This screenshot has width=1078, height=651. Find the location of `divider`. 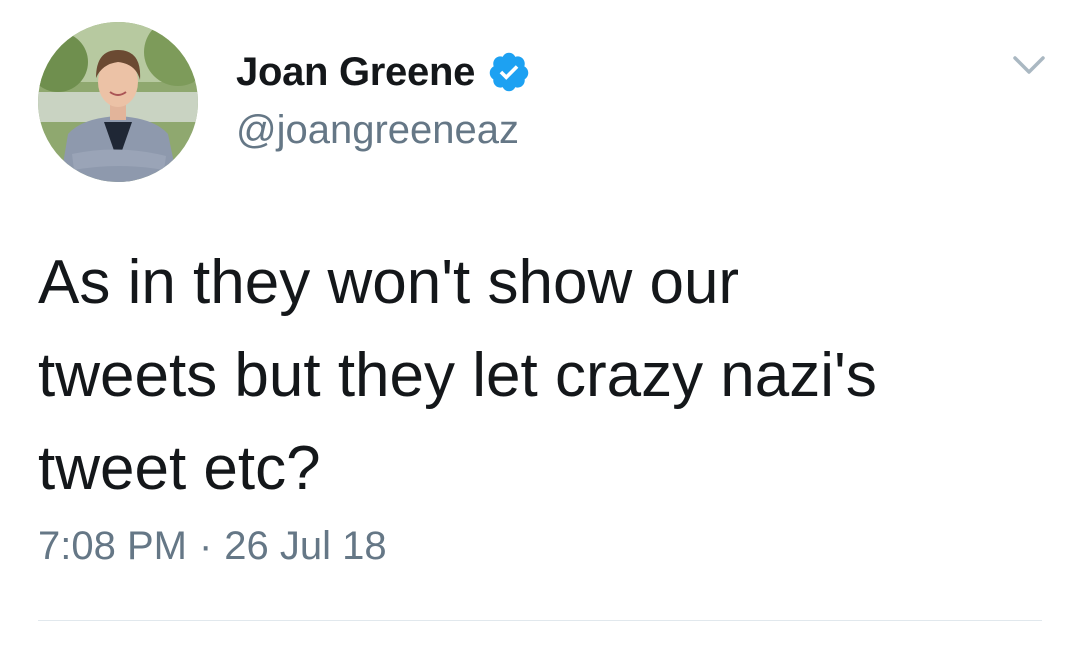

divider is located at coordinates (540, 620).